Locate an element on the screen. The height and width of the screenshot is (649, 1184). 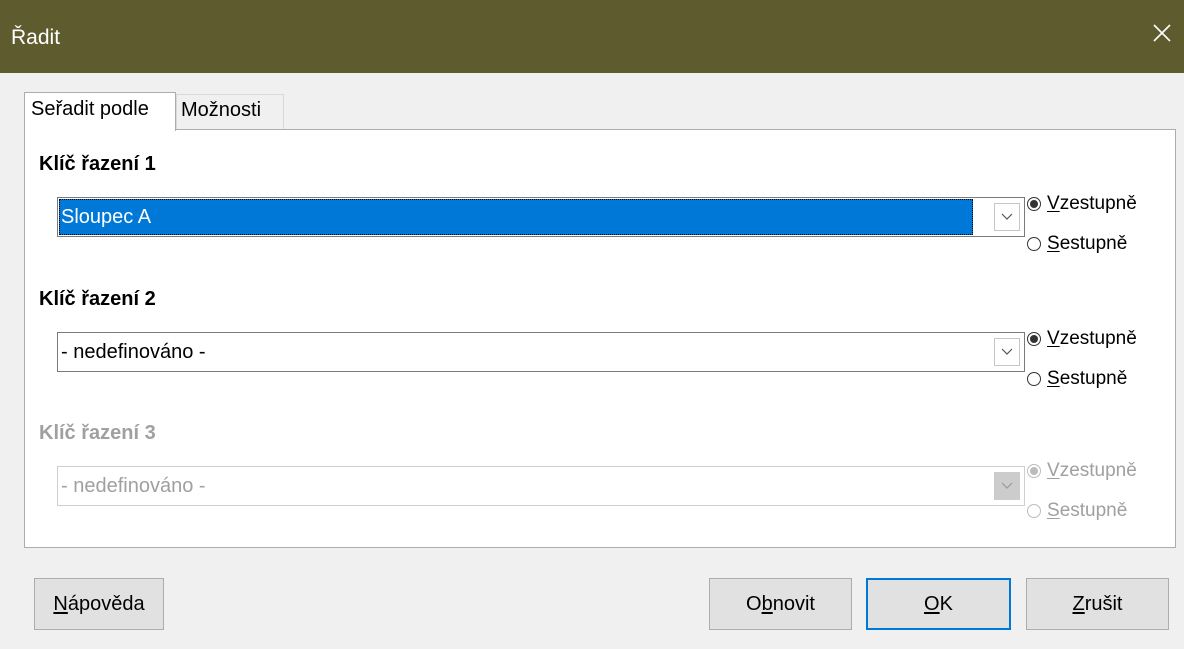
ok-button: OK is located at coordinates (938, 604).